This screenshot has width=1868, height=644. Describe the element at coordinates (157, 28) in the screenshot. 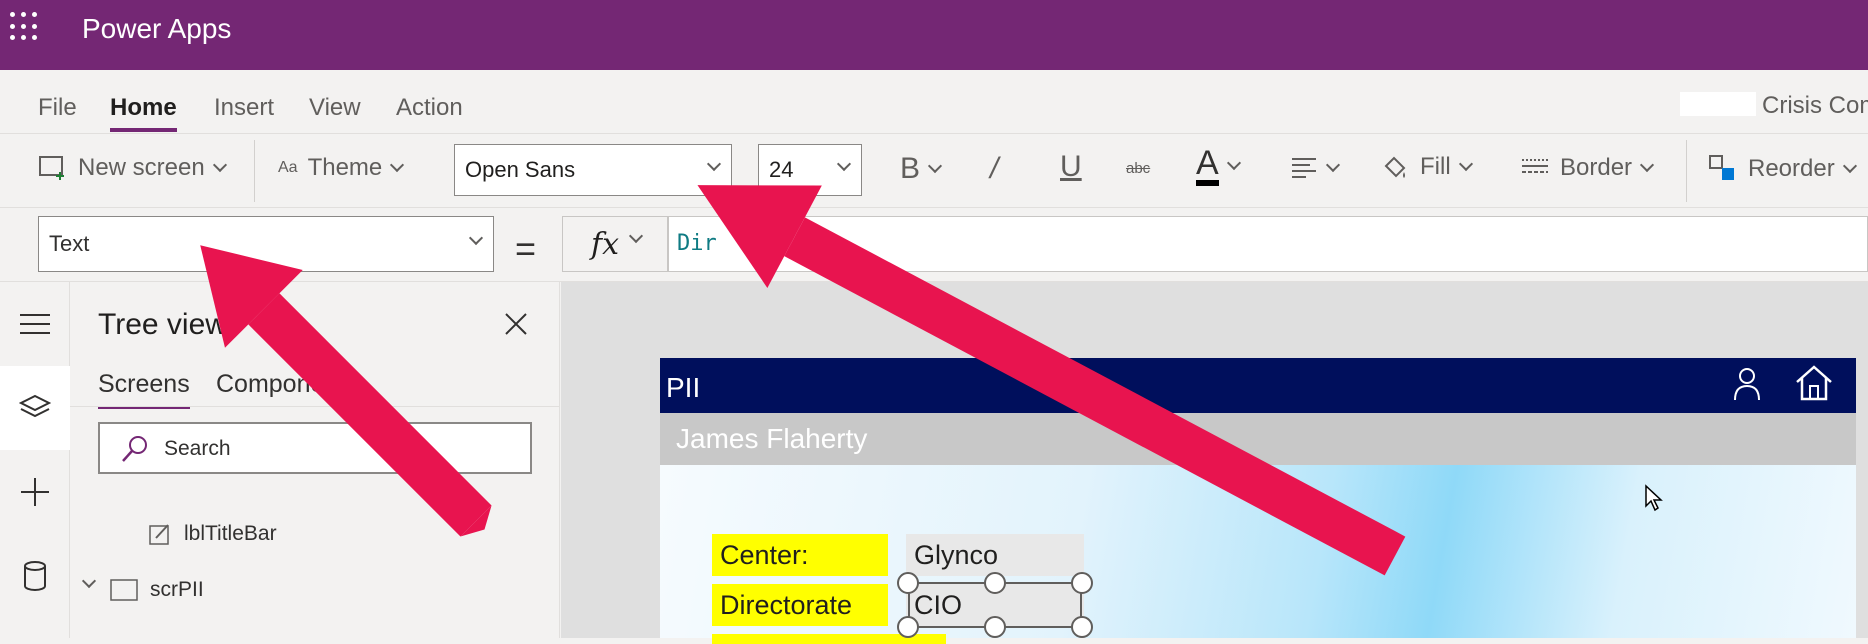

I see `app-title: Power Apps` at that location.